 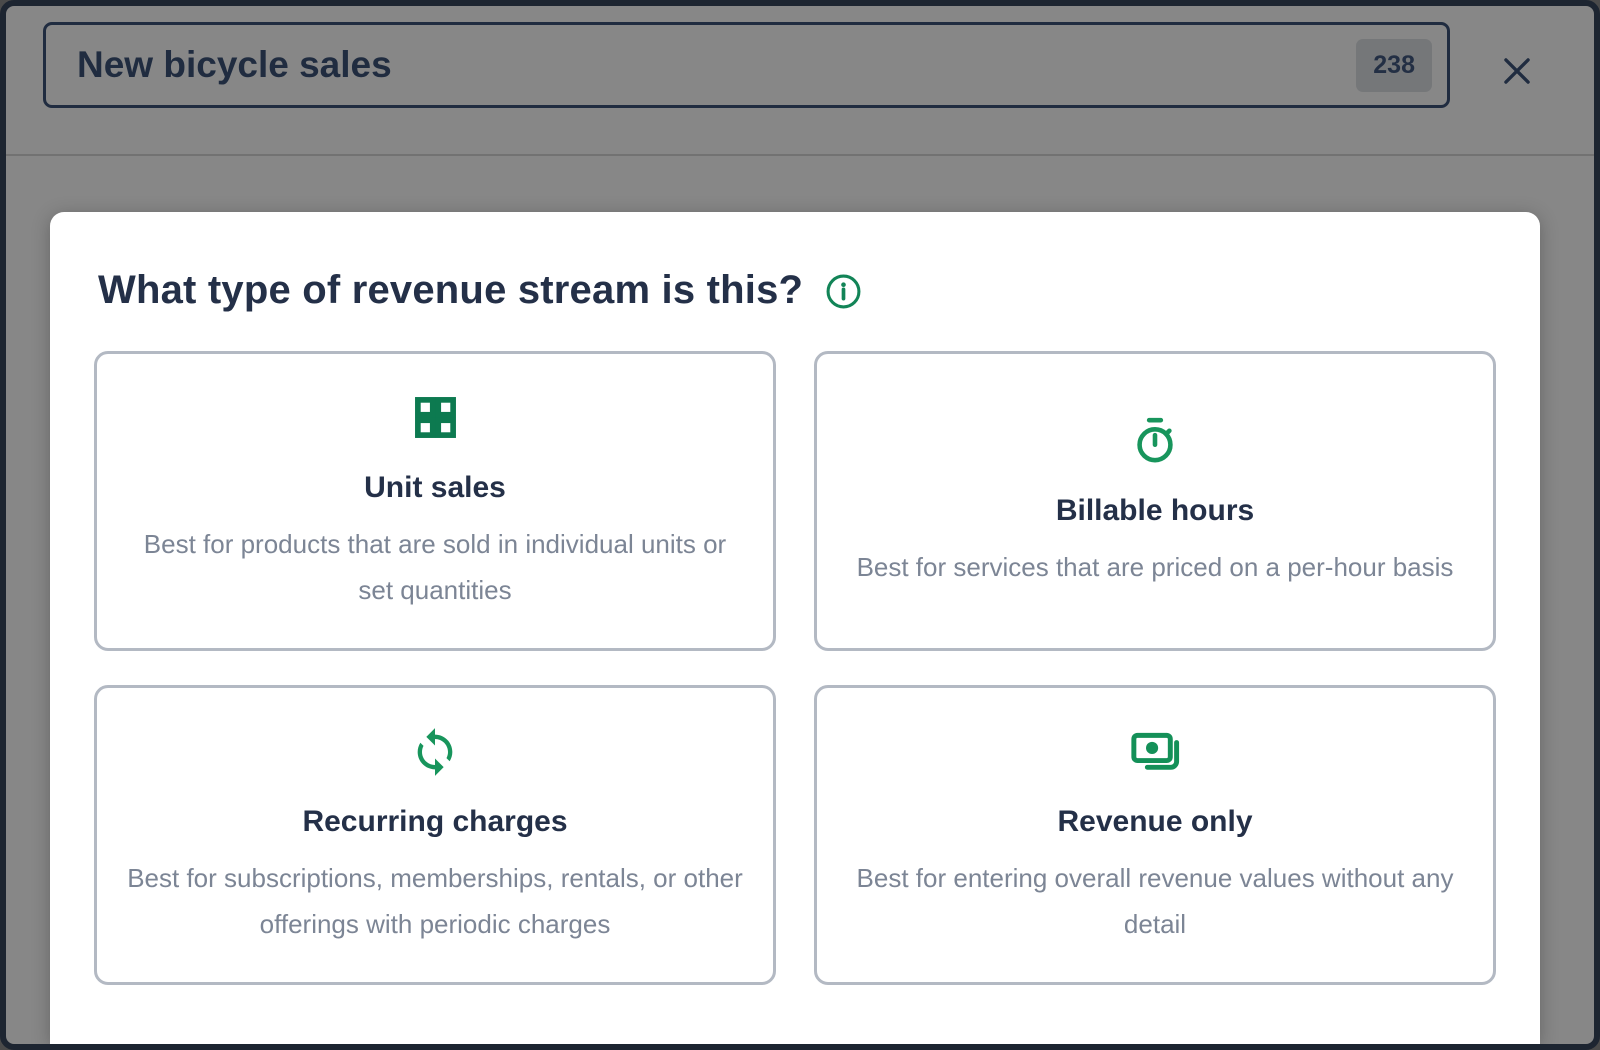 I want to click on banknote-icon, so click(x=1155, y=751).